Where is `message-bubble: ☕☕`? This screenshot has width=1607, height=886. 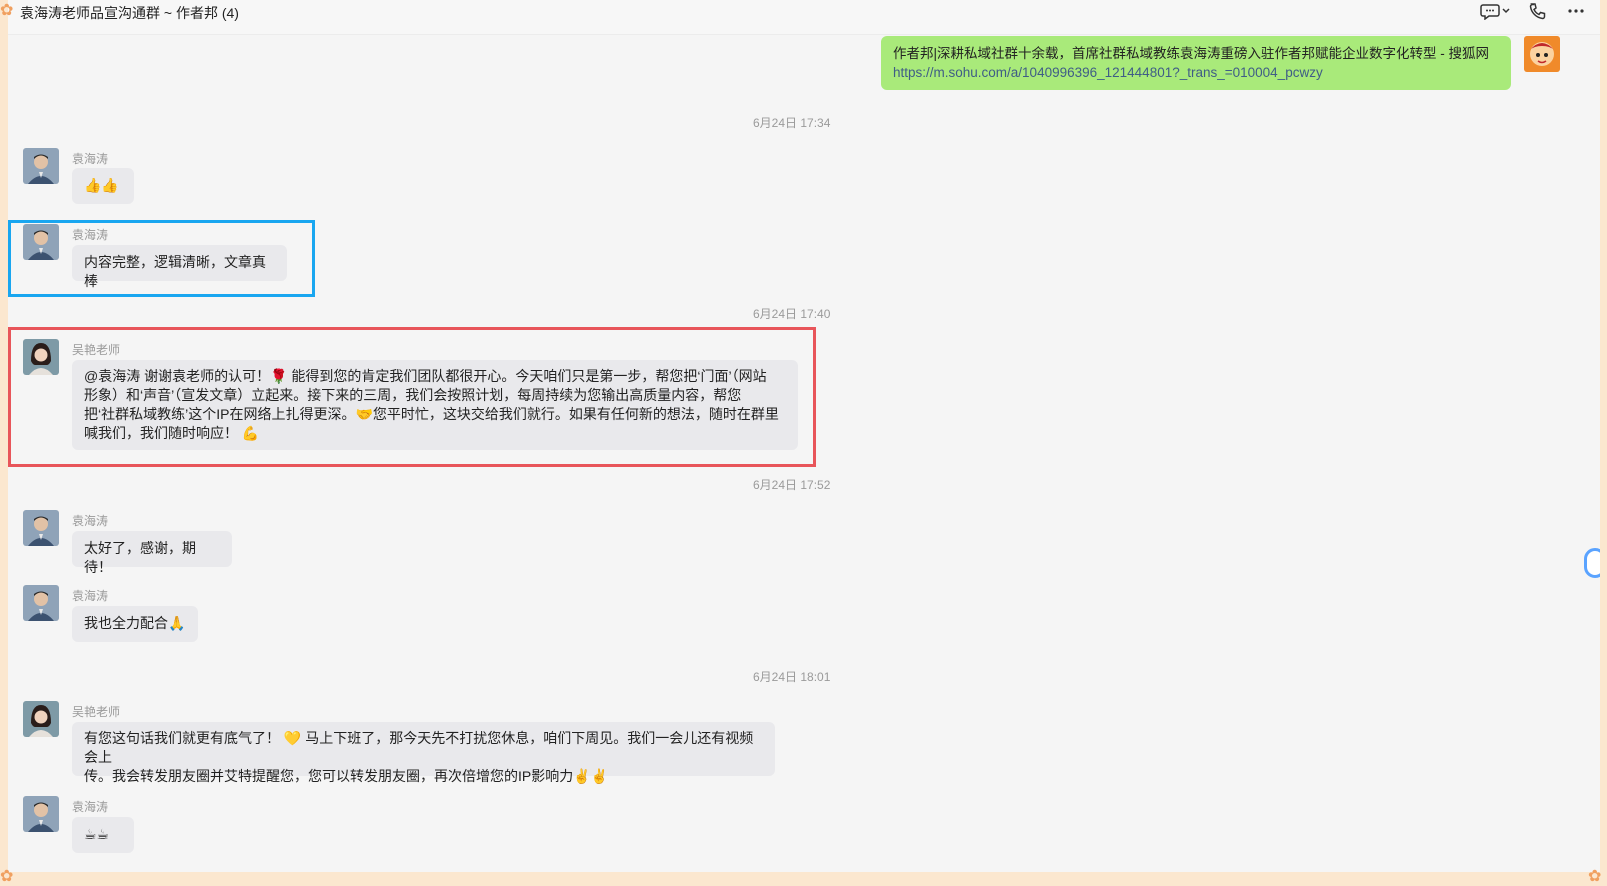
message-bubble: ☕☕ is located at coordinates (103, 835).